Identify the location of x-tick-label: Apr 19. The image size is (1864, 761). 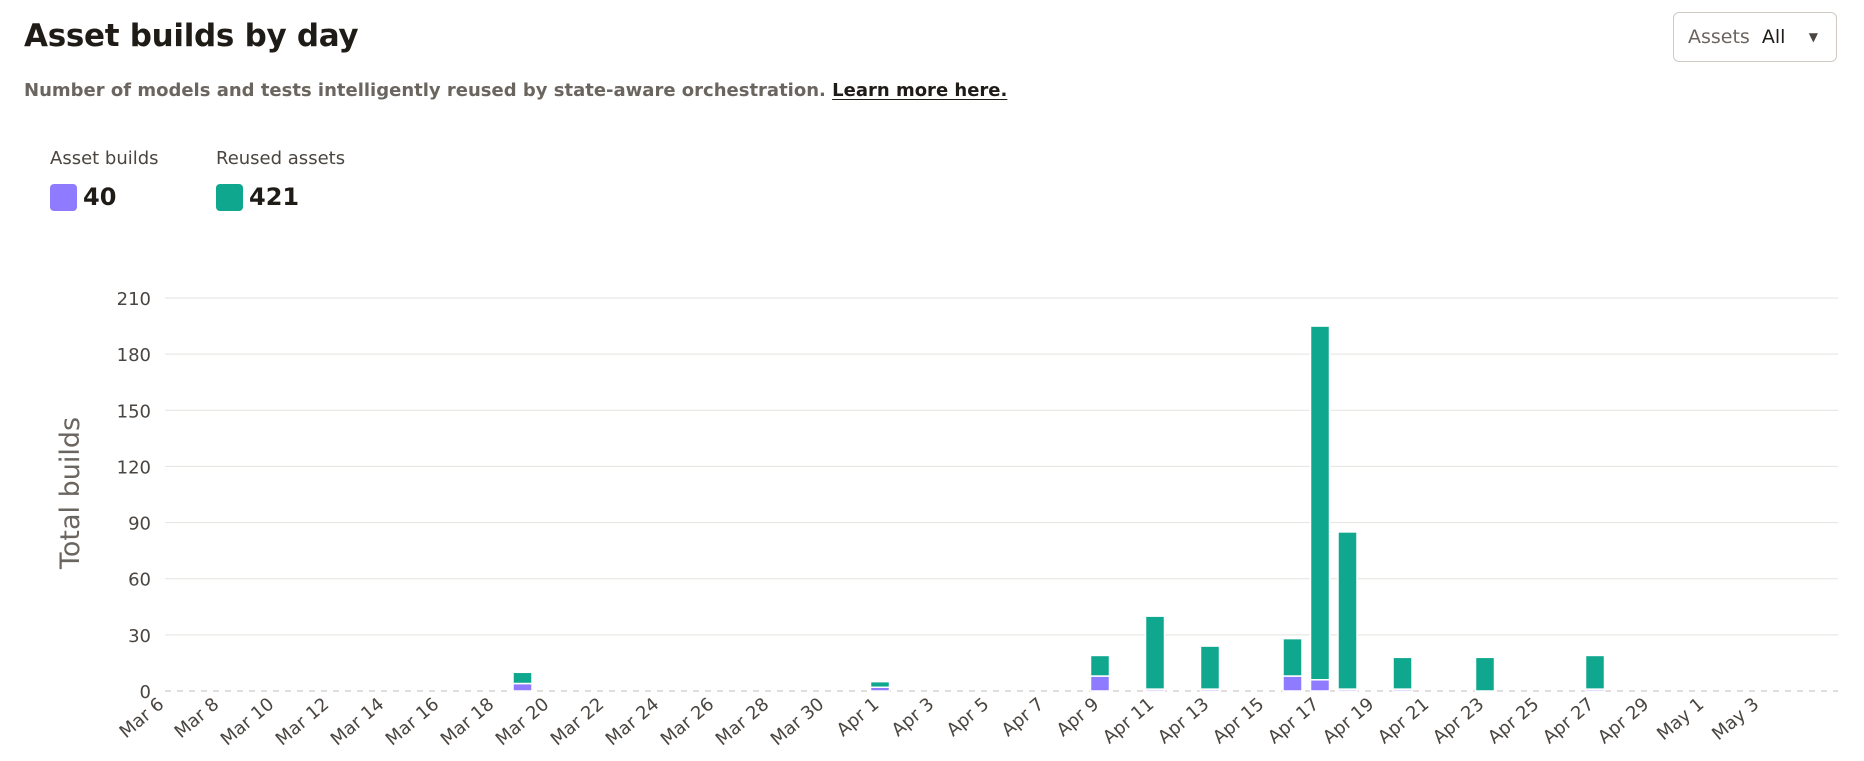
(1348, 721).